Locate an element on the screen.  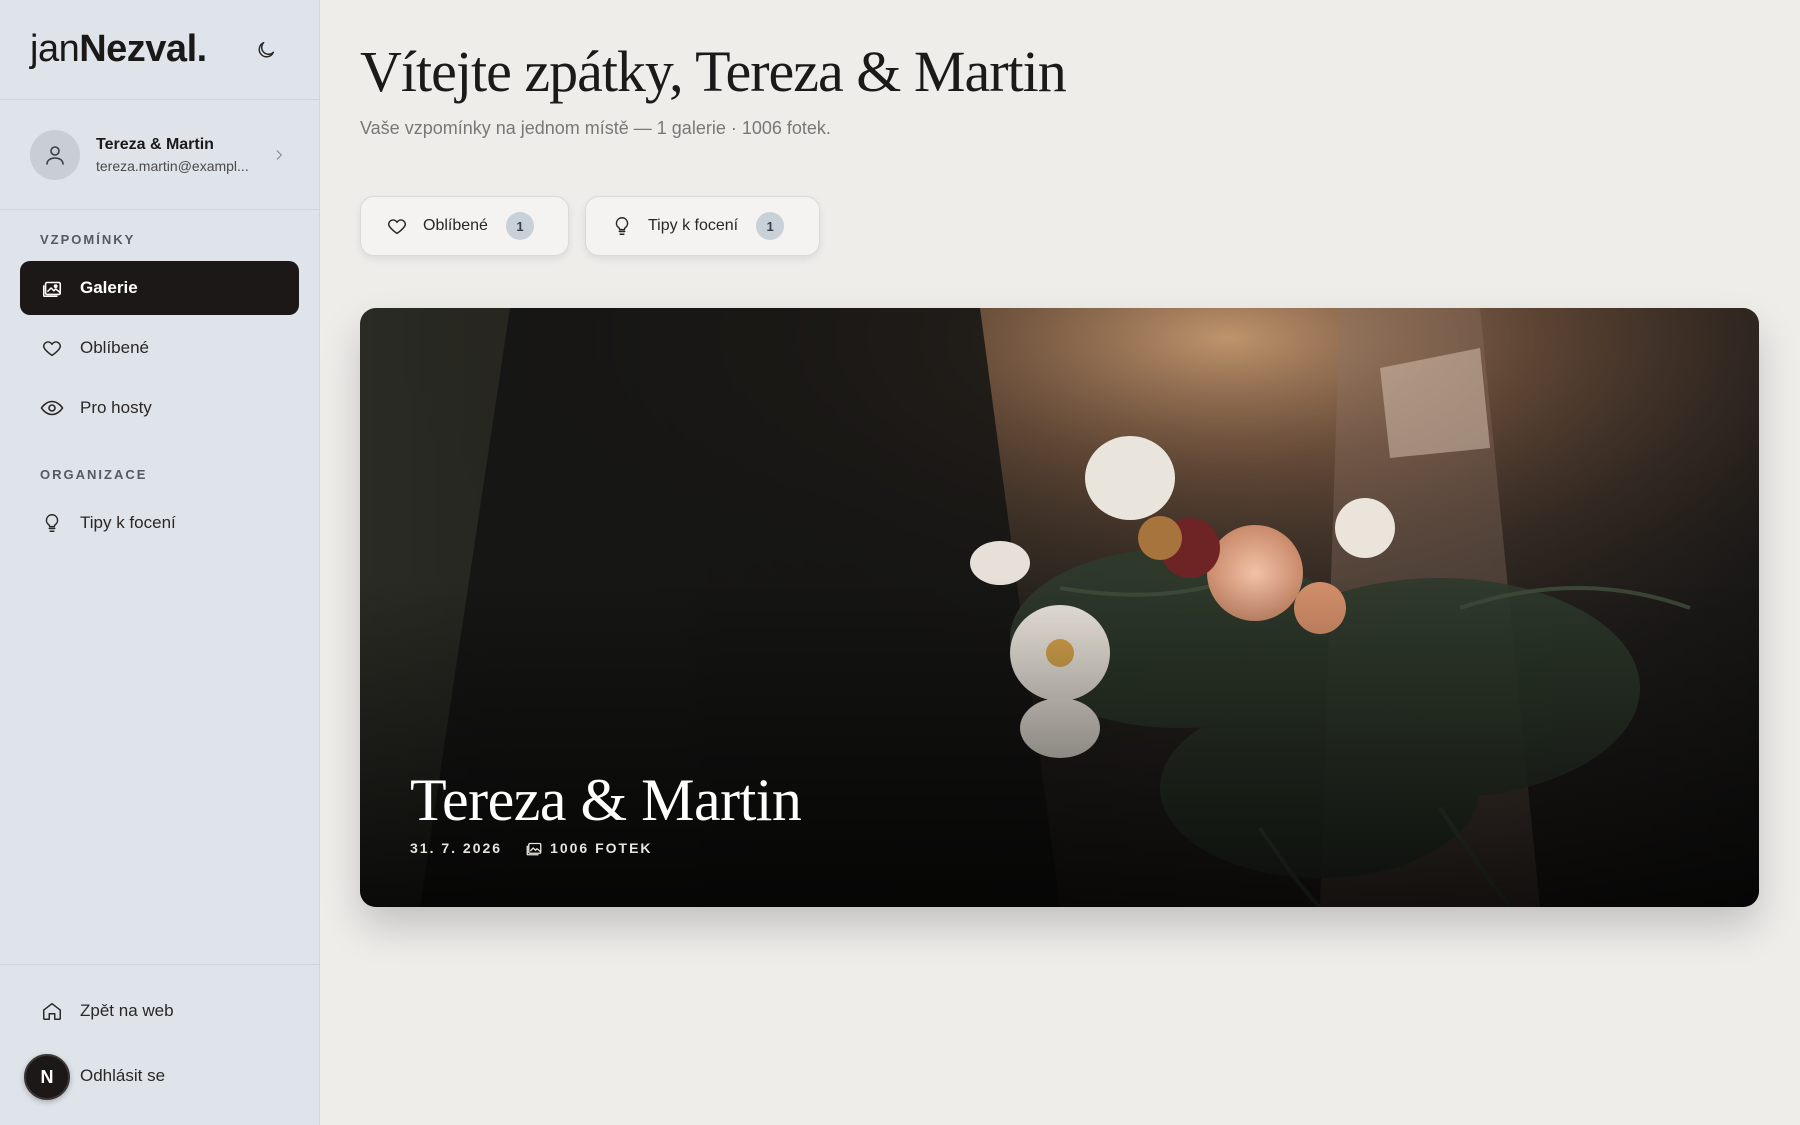
sidebar-item-zpet-na-web: Zpět na web is located at coordinates (159, 1011).